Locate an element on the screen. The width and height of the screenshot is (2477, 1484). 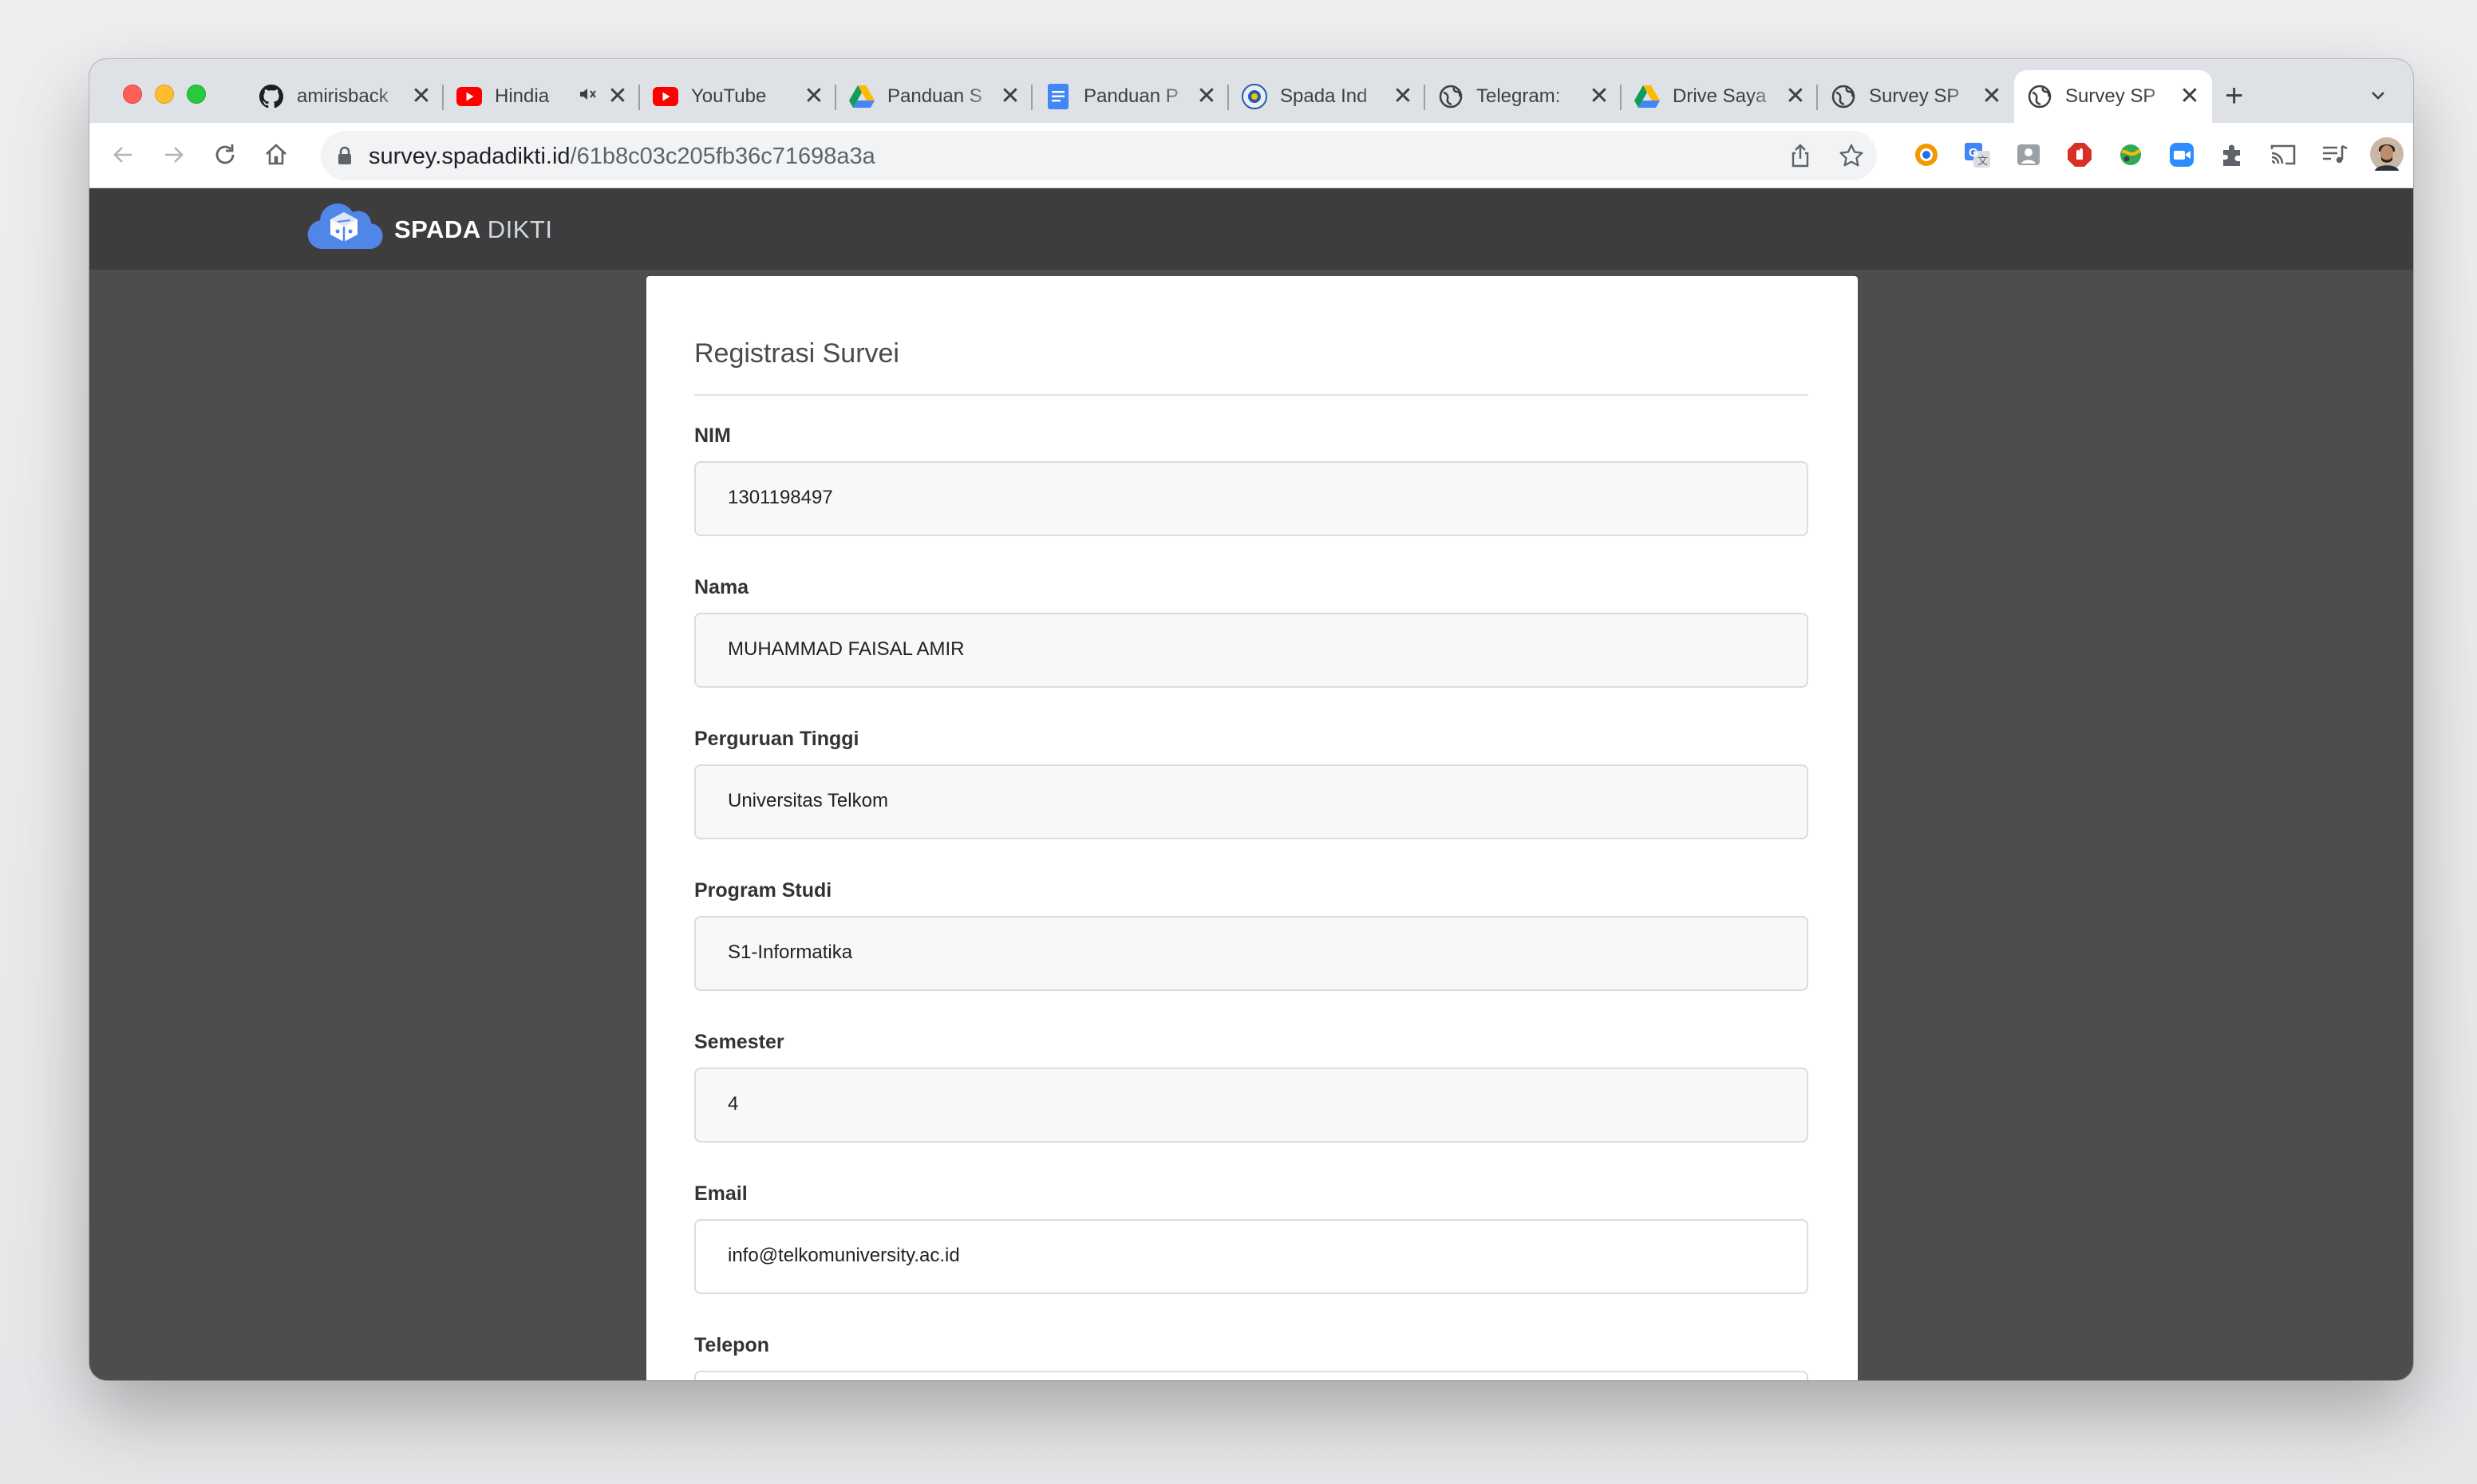
avatar is located at coordinates (2387, 154).